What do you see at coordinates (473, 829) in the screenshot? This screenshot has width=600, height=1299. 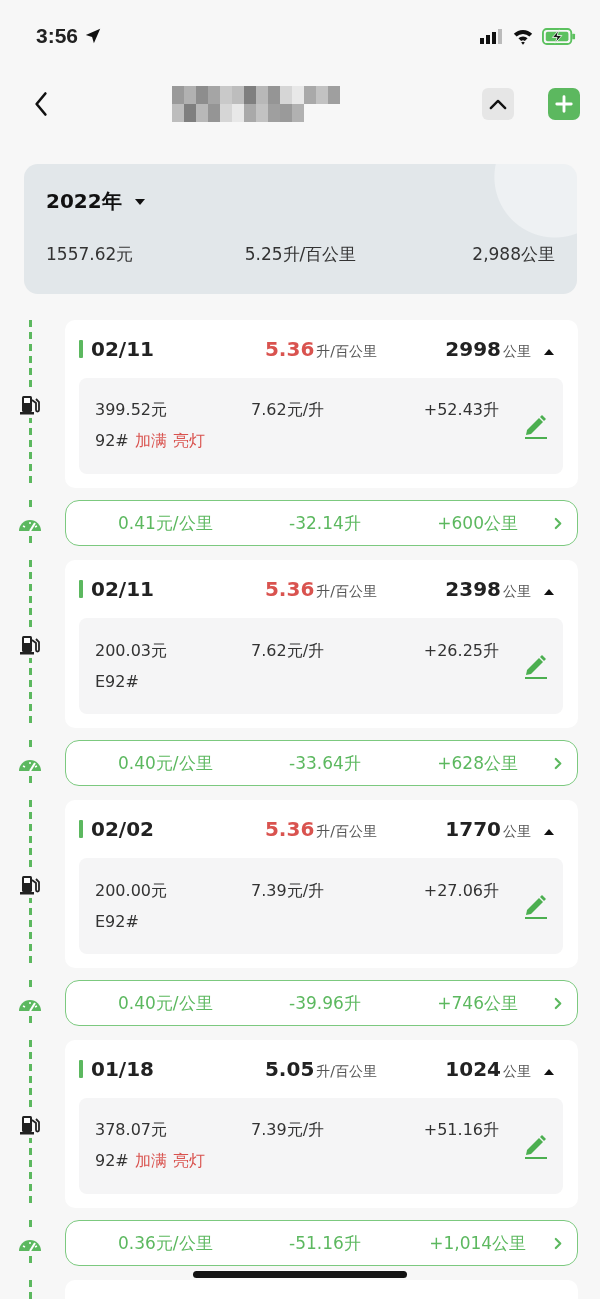 I see `odometer-value: 1770` at bounding box center [473, 829].